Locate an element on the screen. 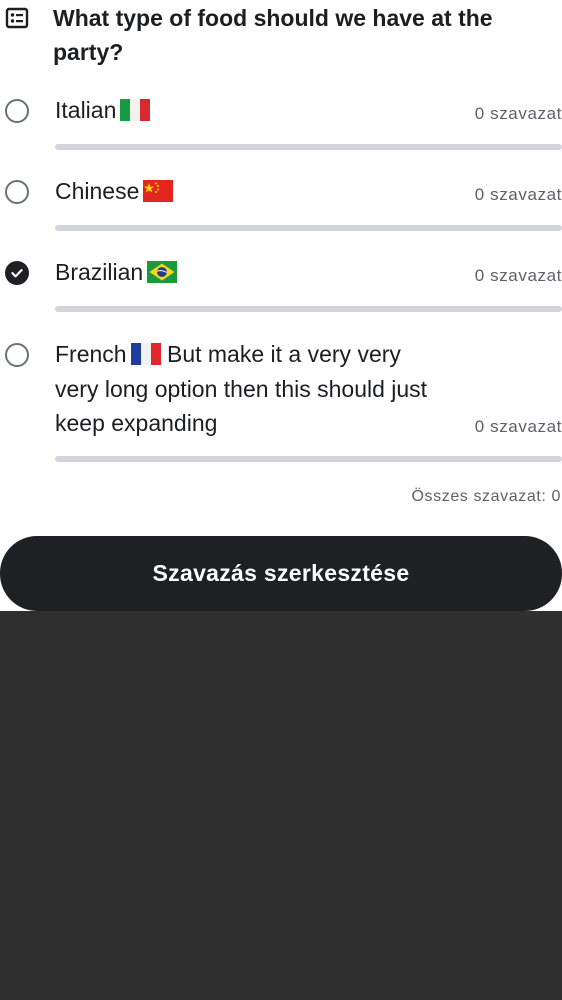  option-label: Italian is located at coordinates (250, 110).